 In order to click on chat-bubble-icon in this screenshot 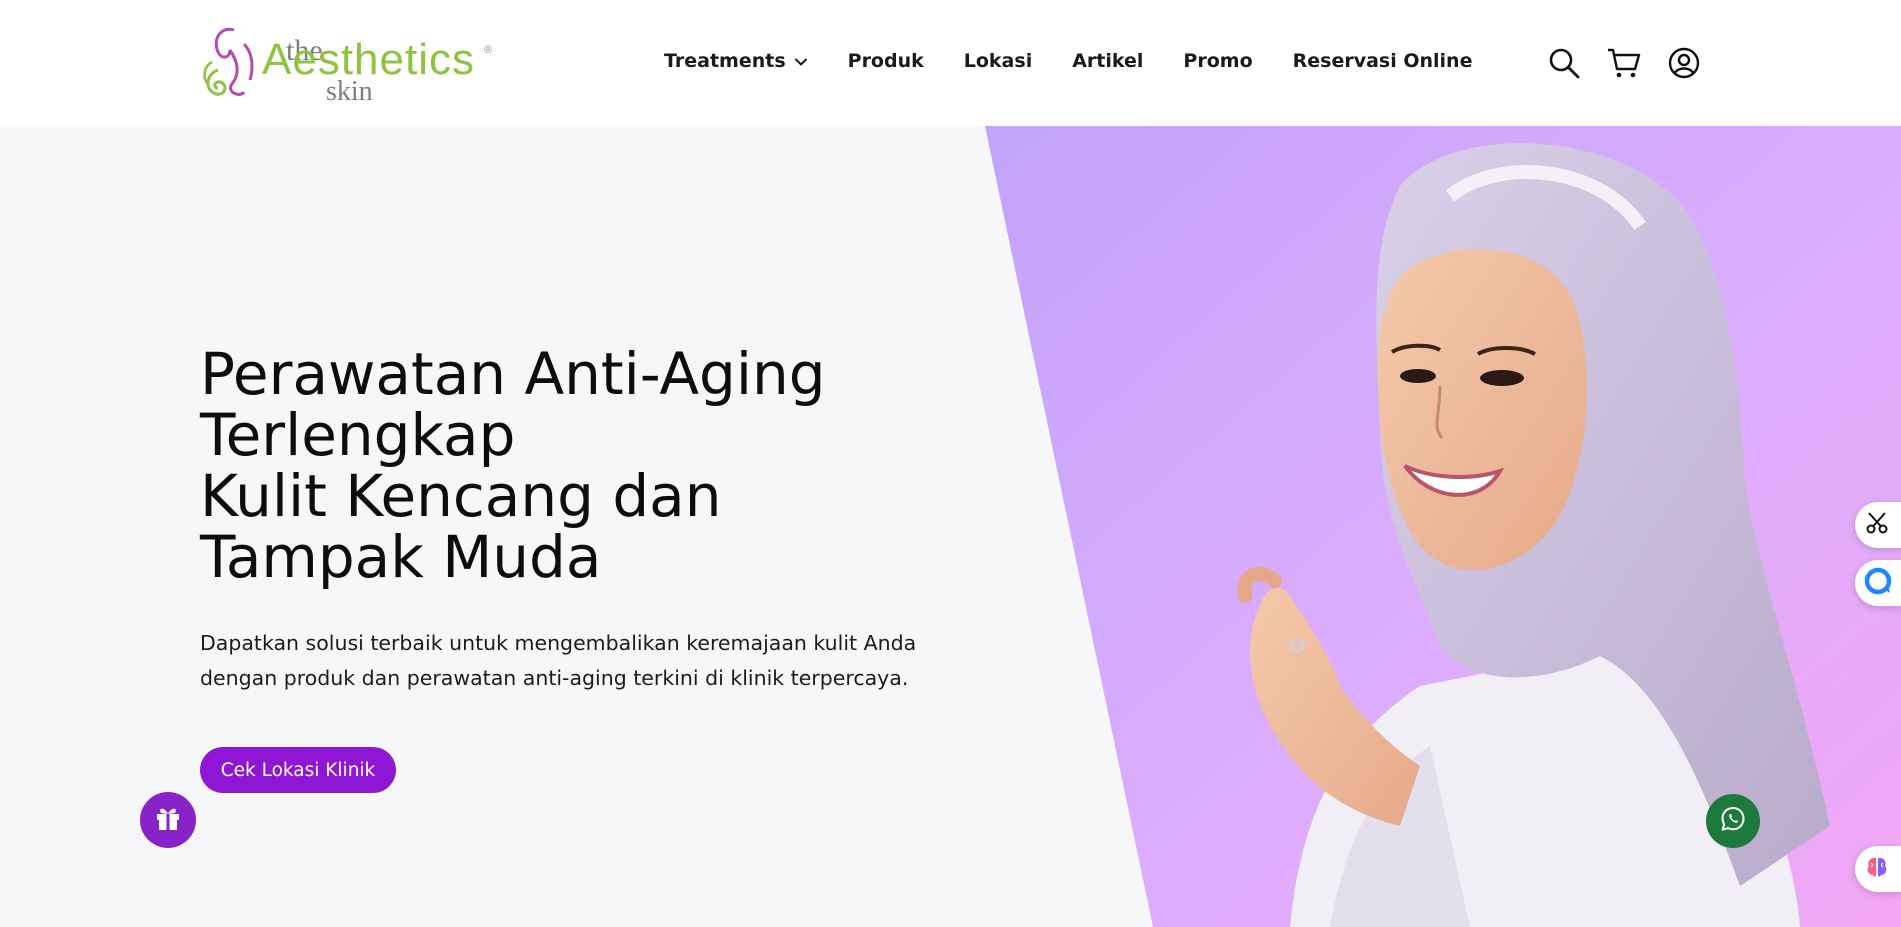, I will do `click(1878, 583)`.